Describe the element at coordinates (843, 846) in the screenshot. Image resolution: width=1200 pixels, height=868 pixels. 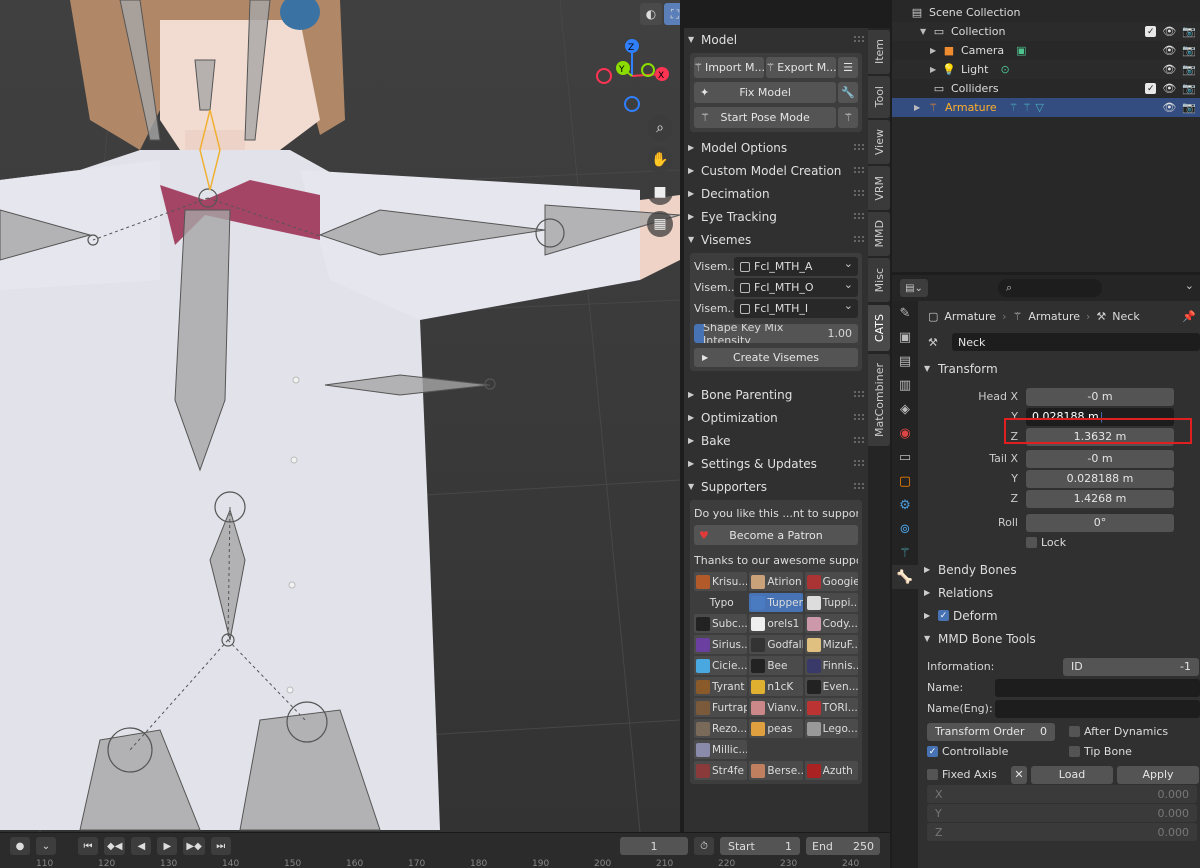
I see `end-frame-field: End 250` at that location.